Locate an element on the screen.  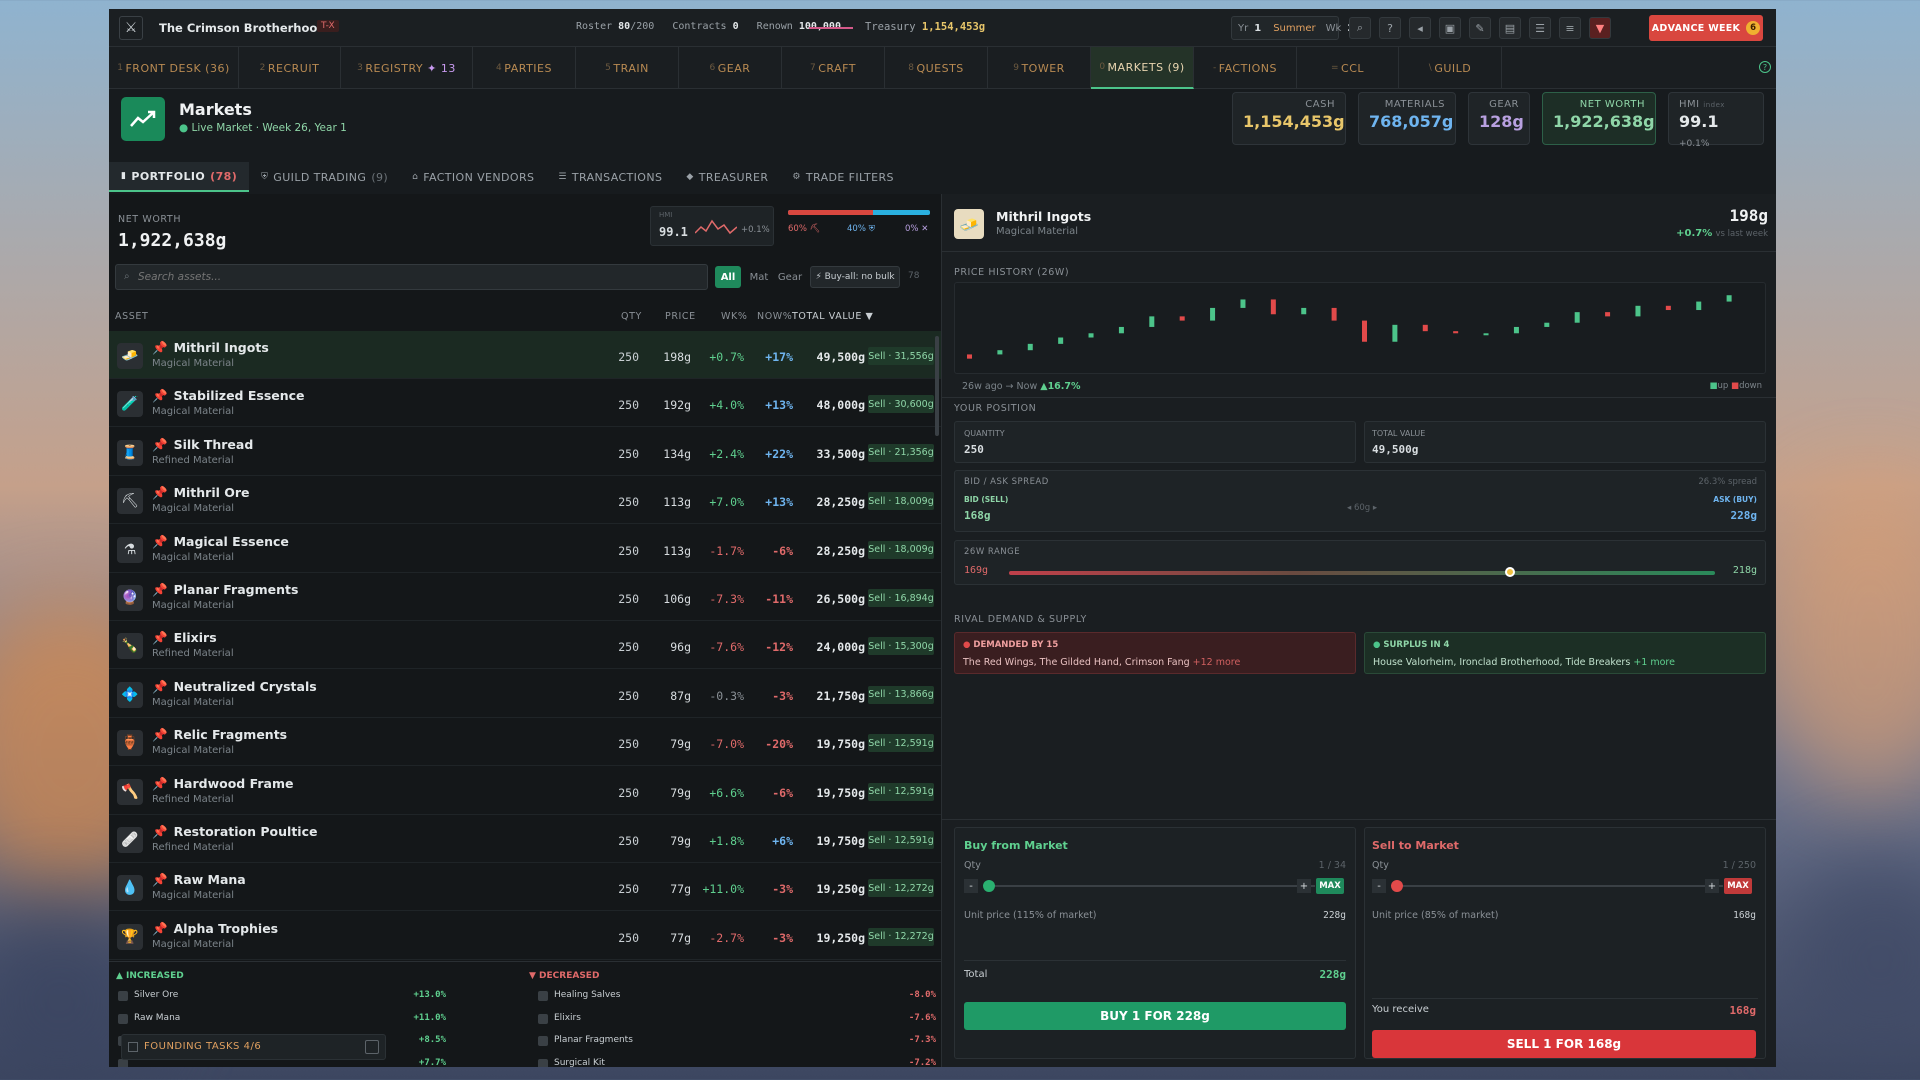
expand-icon is located at coordinates (372, 1047).